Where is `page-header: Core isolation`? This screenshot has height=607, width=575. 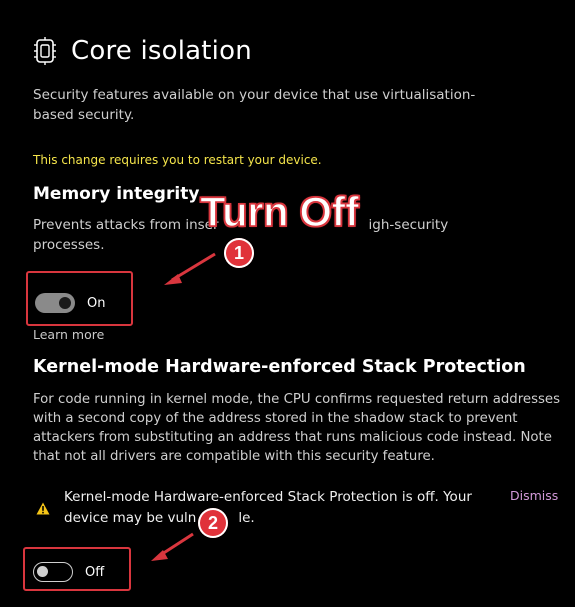 page-header: Core isolation is located at coordinates (142, 51).